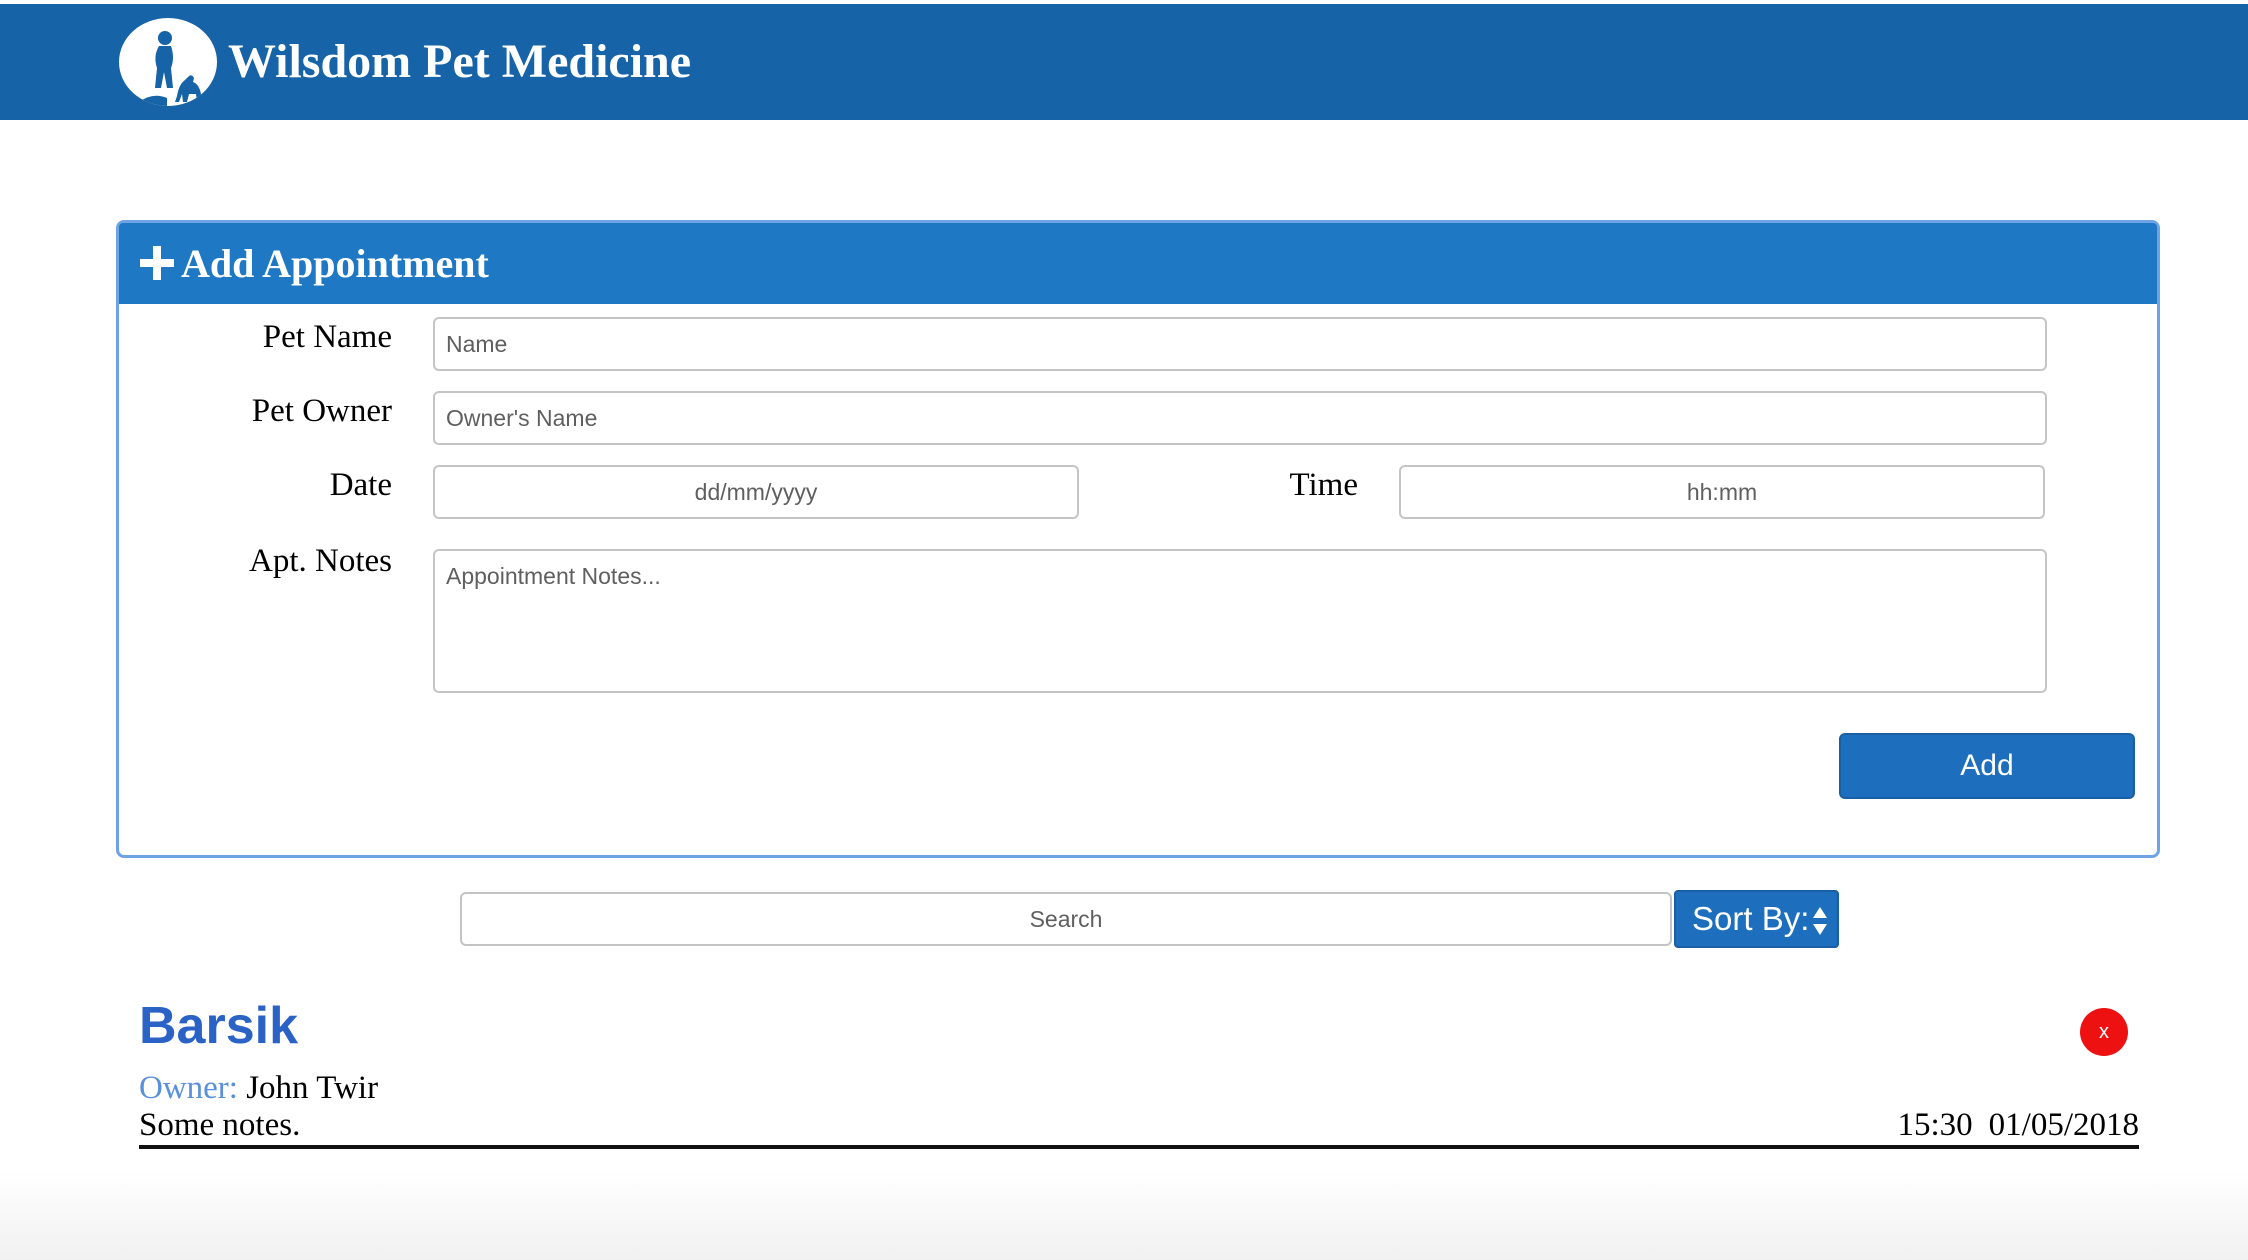 The height and width of the screenshot is (1260, 2248). I want to click on appointment-time: 15:30, so click(1935, 1125).